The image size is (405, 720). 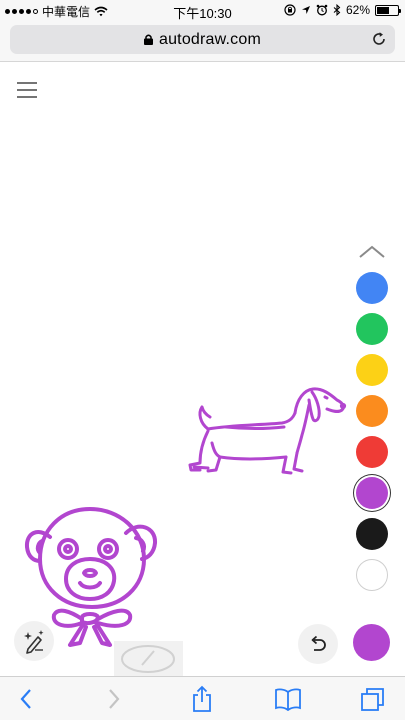 What do you see at coordinates (372, 411) in the screenshot?
I see `color-swatch-orange` at bounding box center [372, 411].